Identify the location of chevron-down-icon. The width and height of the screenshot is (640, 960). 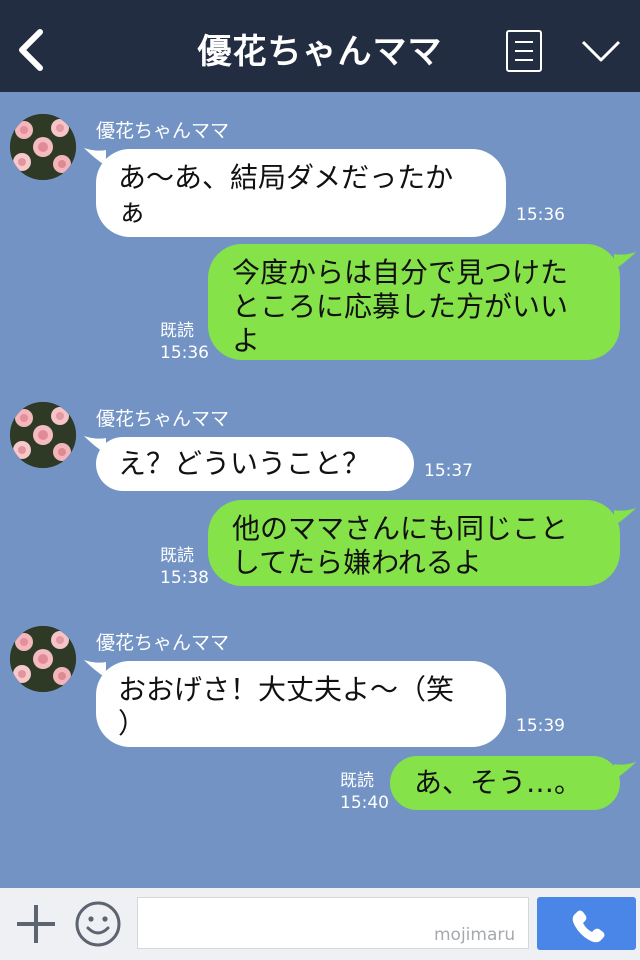
(601, 51).